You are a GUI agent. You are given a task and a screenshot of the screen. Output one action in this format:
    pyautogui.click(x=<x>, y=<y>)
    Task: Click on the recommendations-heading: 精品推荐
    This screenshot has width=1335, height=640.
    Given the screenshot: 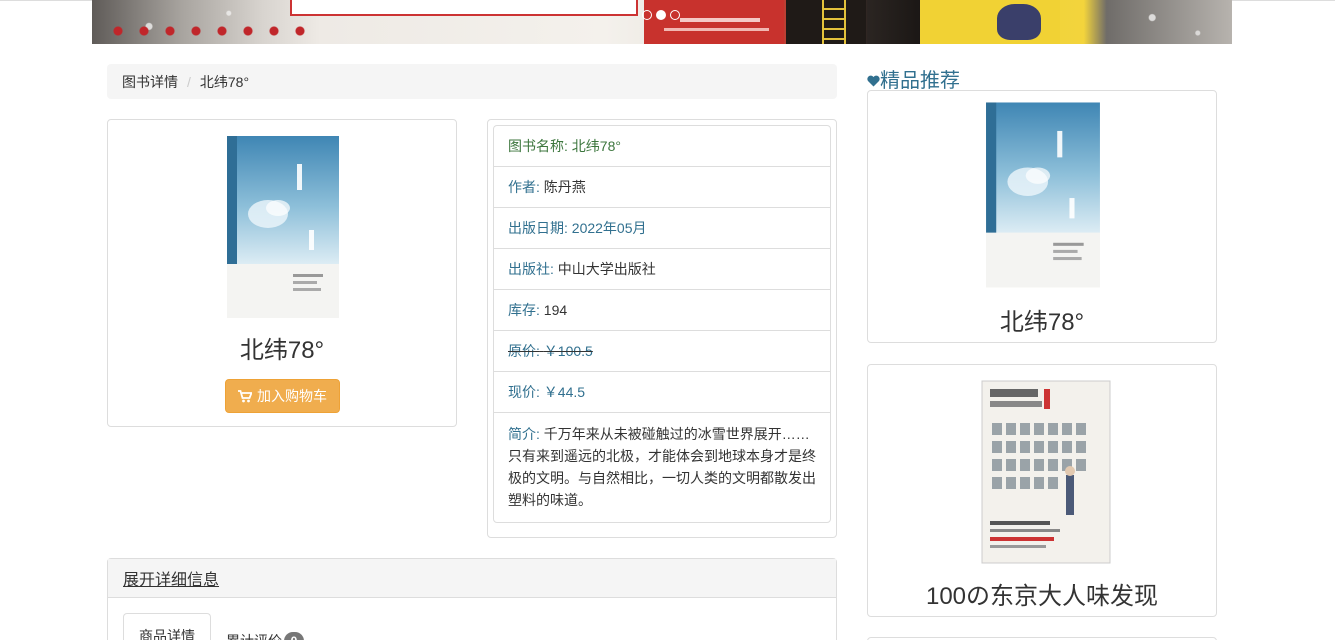 What is the action you would take?
    pyautogui.click(x=913, y=78)
    